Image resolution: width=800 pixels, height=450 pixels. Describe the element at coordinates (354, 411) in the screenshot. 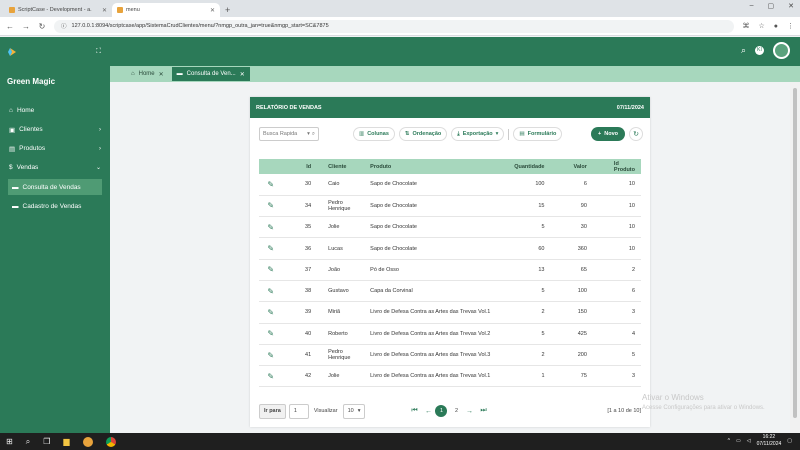

I see `per-page-select: 10 ▾` at that location.